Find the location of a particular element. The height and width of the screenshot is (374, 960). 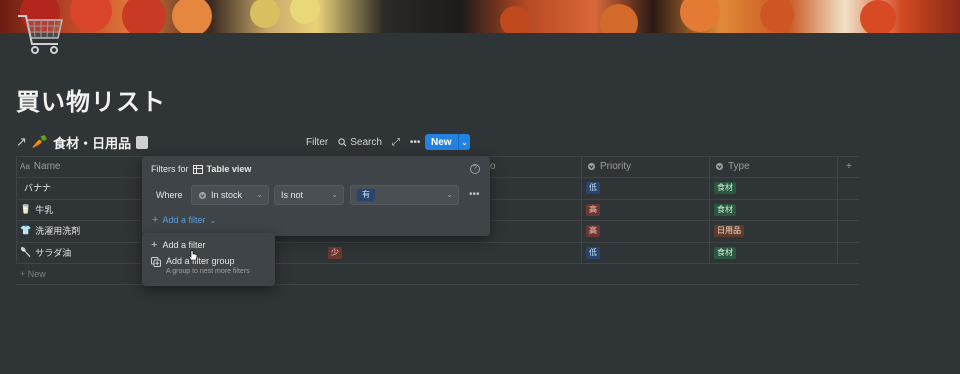

title-icon: Aa is located at coordinates (25, 166).